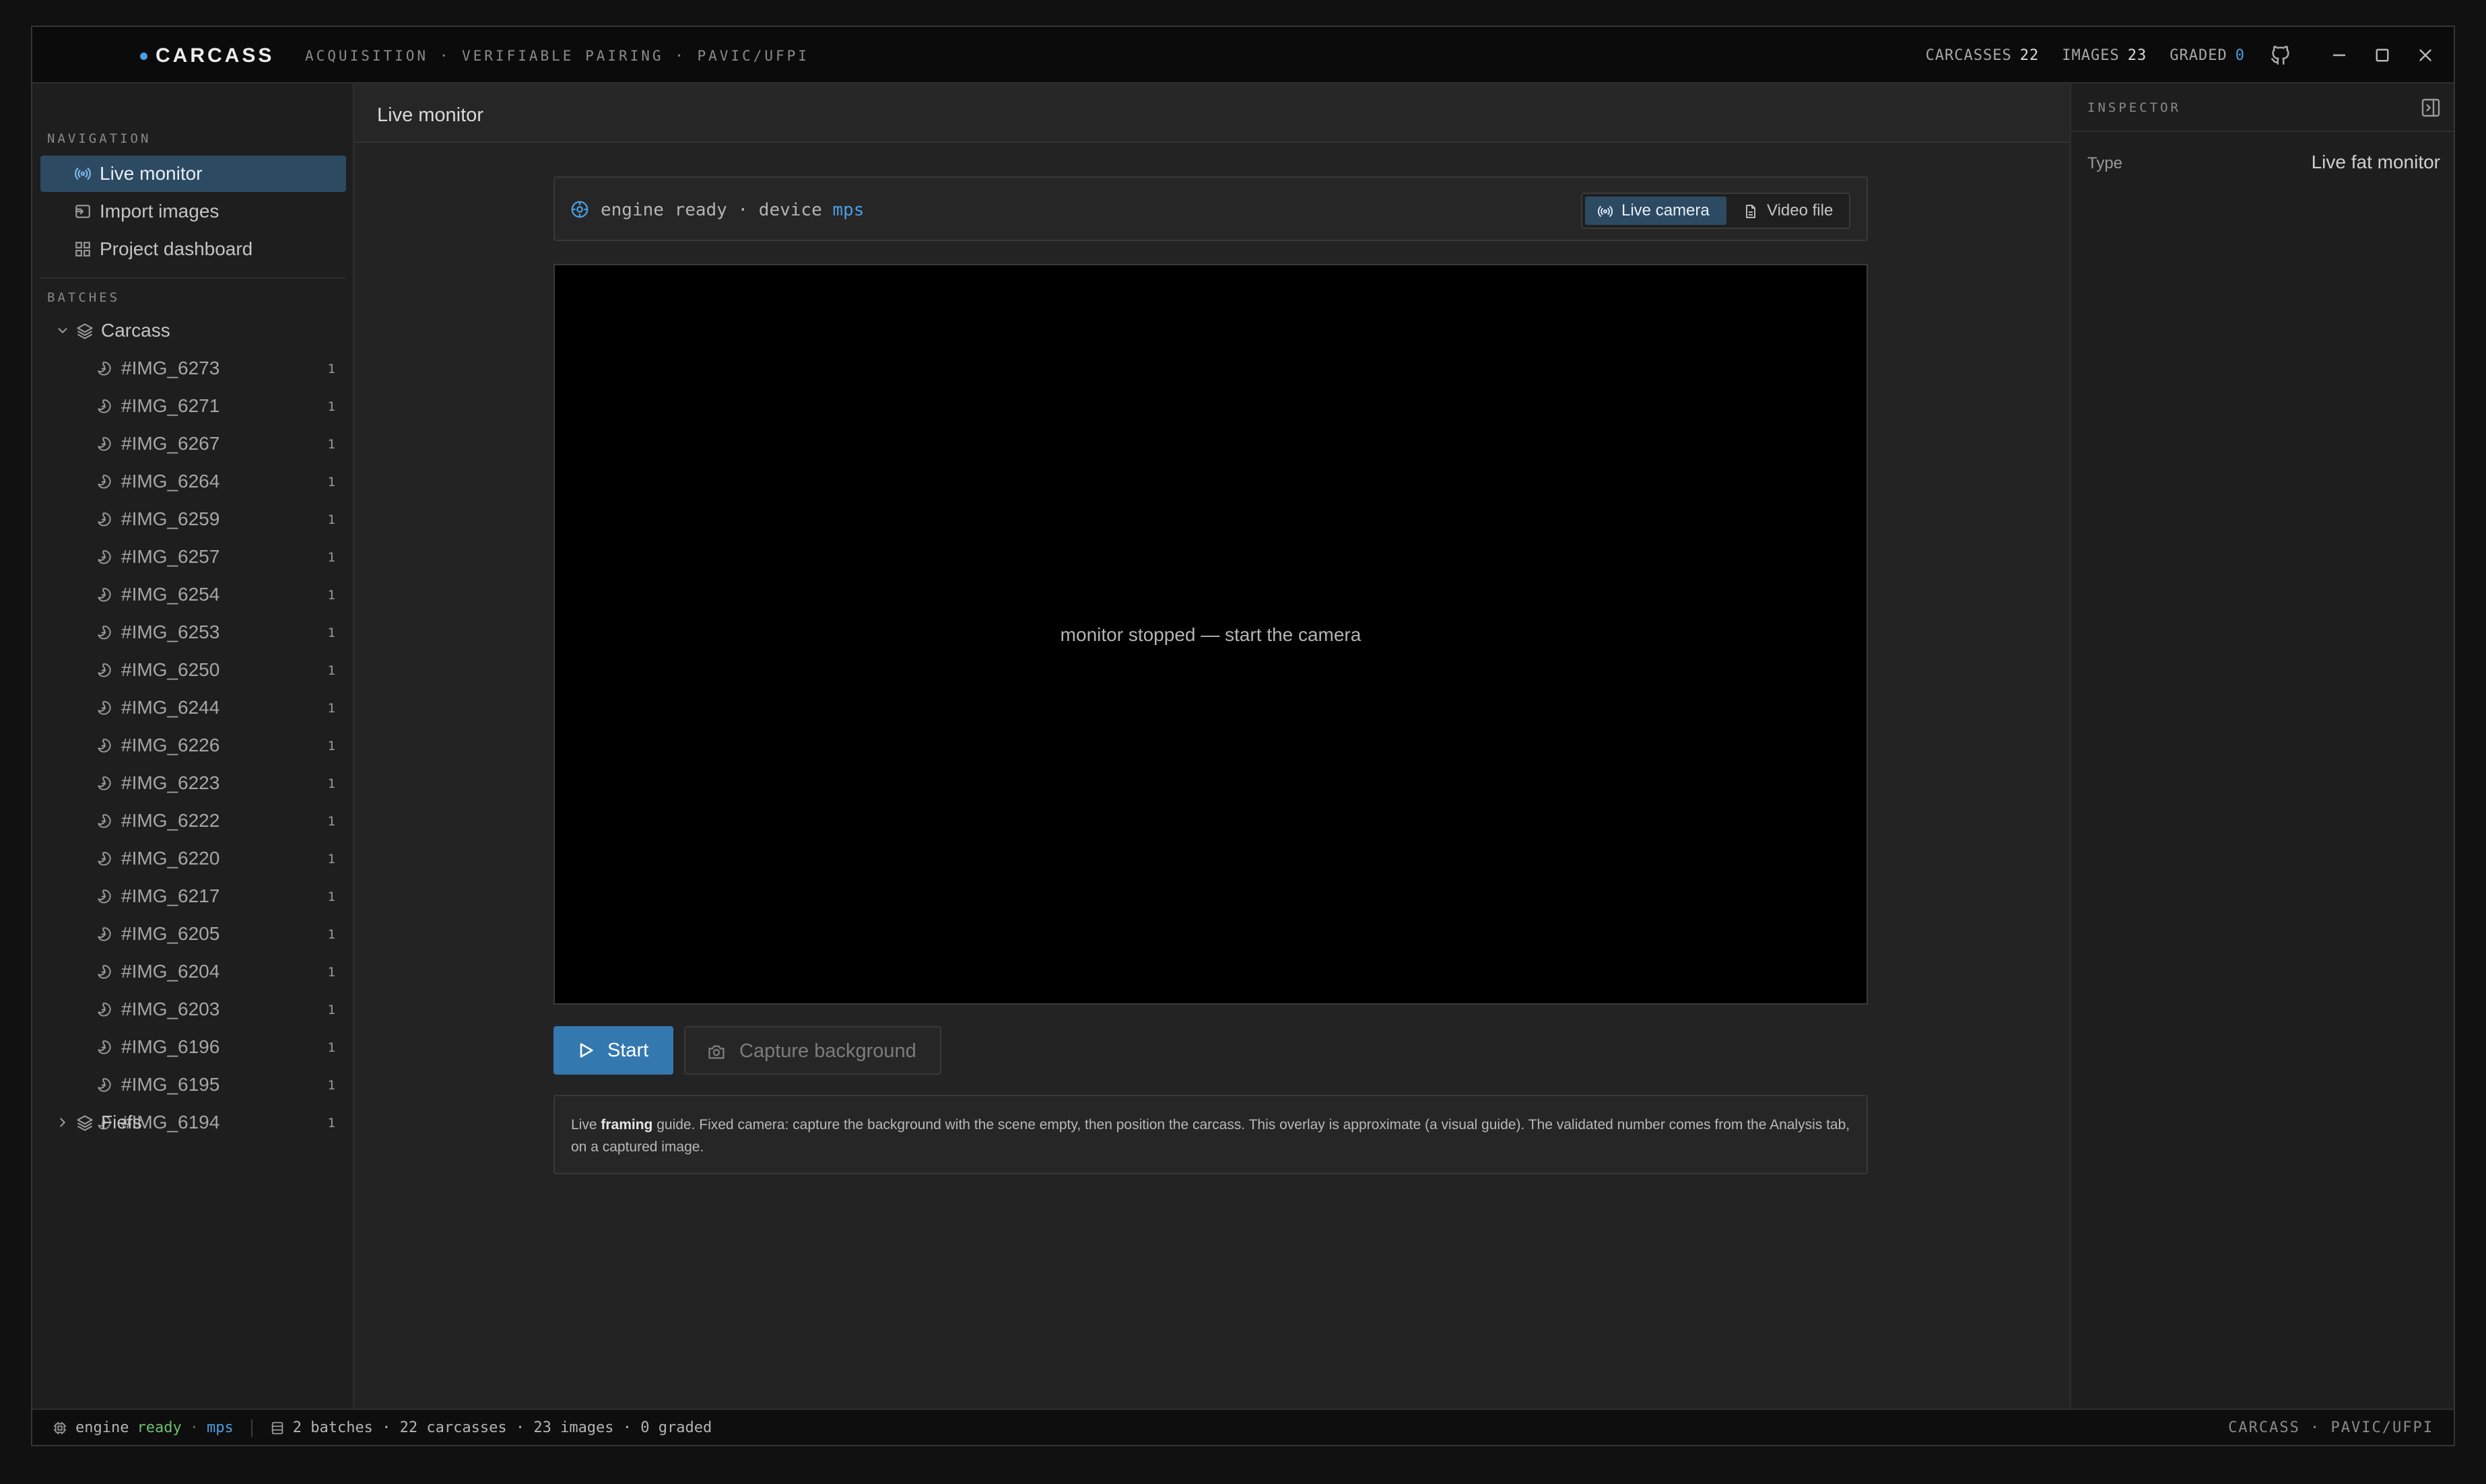 The image size is (2486, 1484). Describe the element at coordinates (159, 1427) in the screenshot. I see `status-engine-ready: ready` at that location.